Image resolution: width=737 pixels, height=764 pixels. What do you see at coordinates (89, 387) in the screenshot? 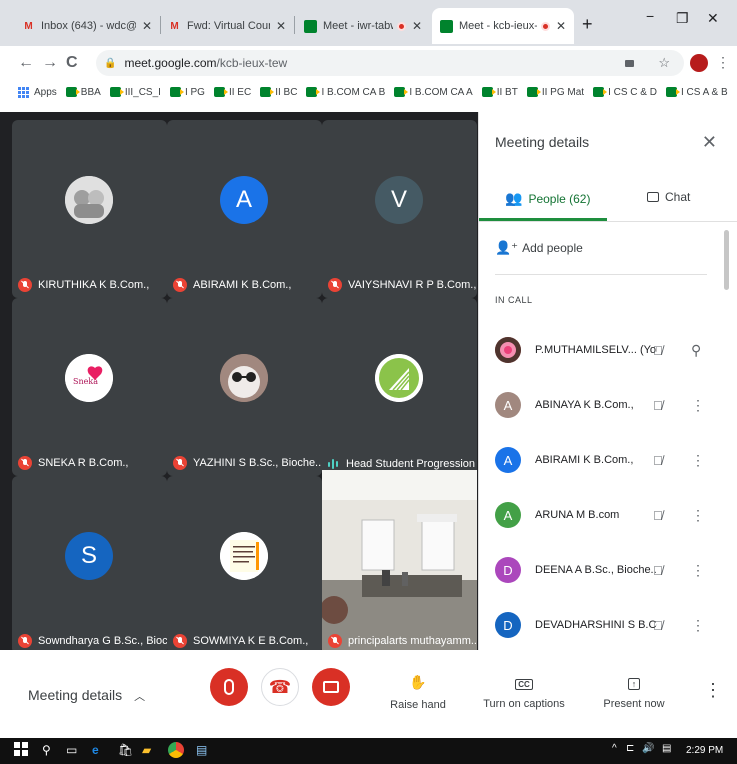
I see `participant-tile: Sneka SNEKA R B.Com.,` at bounding box center [89, 387].